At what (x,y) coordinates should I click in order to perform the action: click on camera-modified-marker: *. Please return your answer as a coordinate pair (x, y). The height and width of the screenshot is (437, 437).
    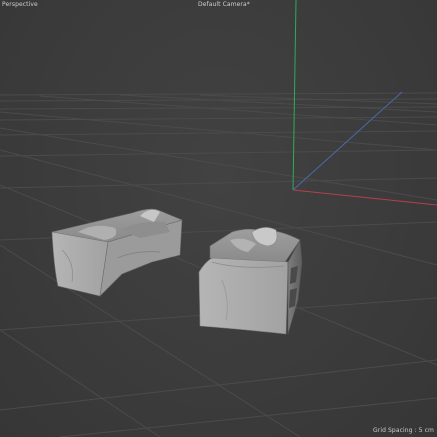
    Looking at the image, I should click on (248, 4).